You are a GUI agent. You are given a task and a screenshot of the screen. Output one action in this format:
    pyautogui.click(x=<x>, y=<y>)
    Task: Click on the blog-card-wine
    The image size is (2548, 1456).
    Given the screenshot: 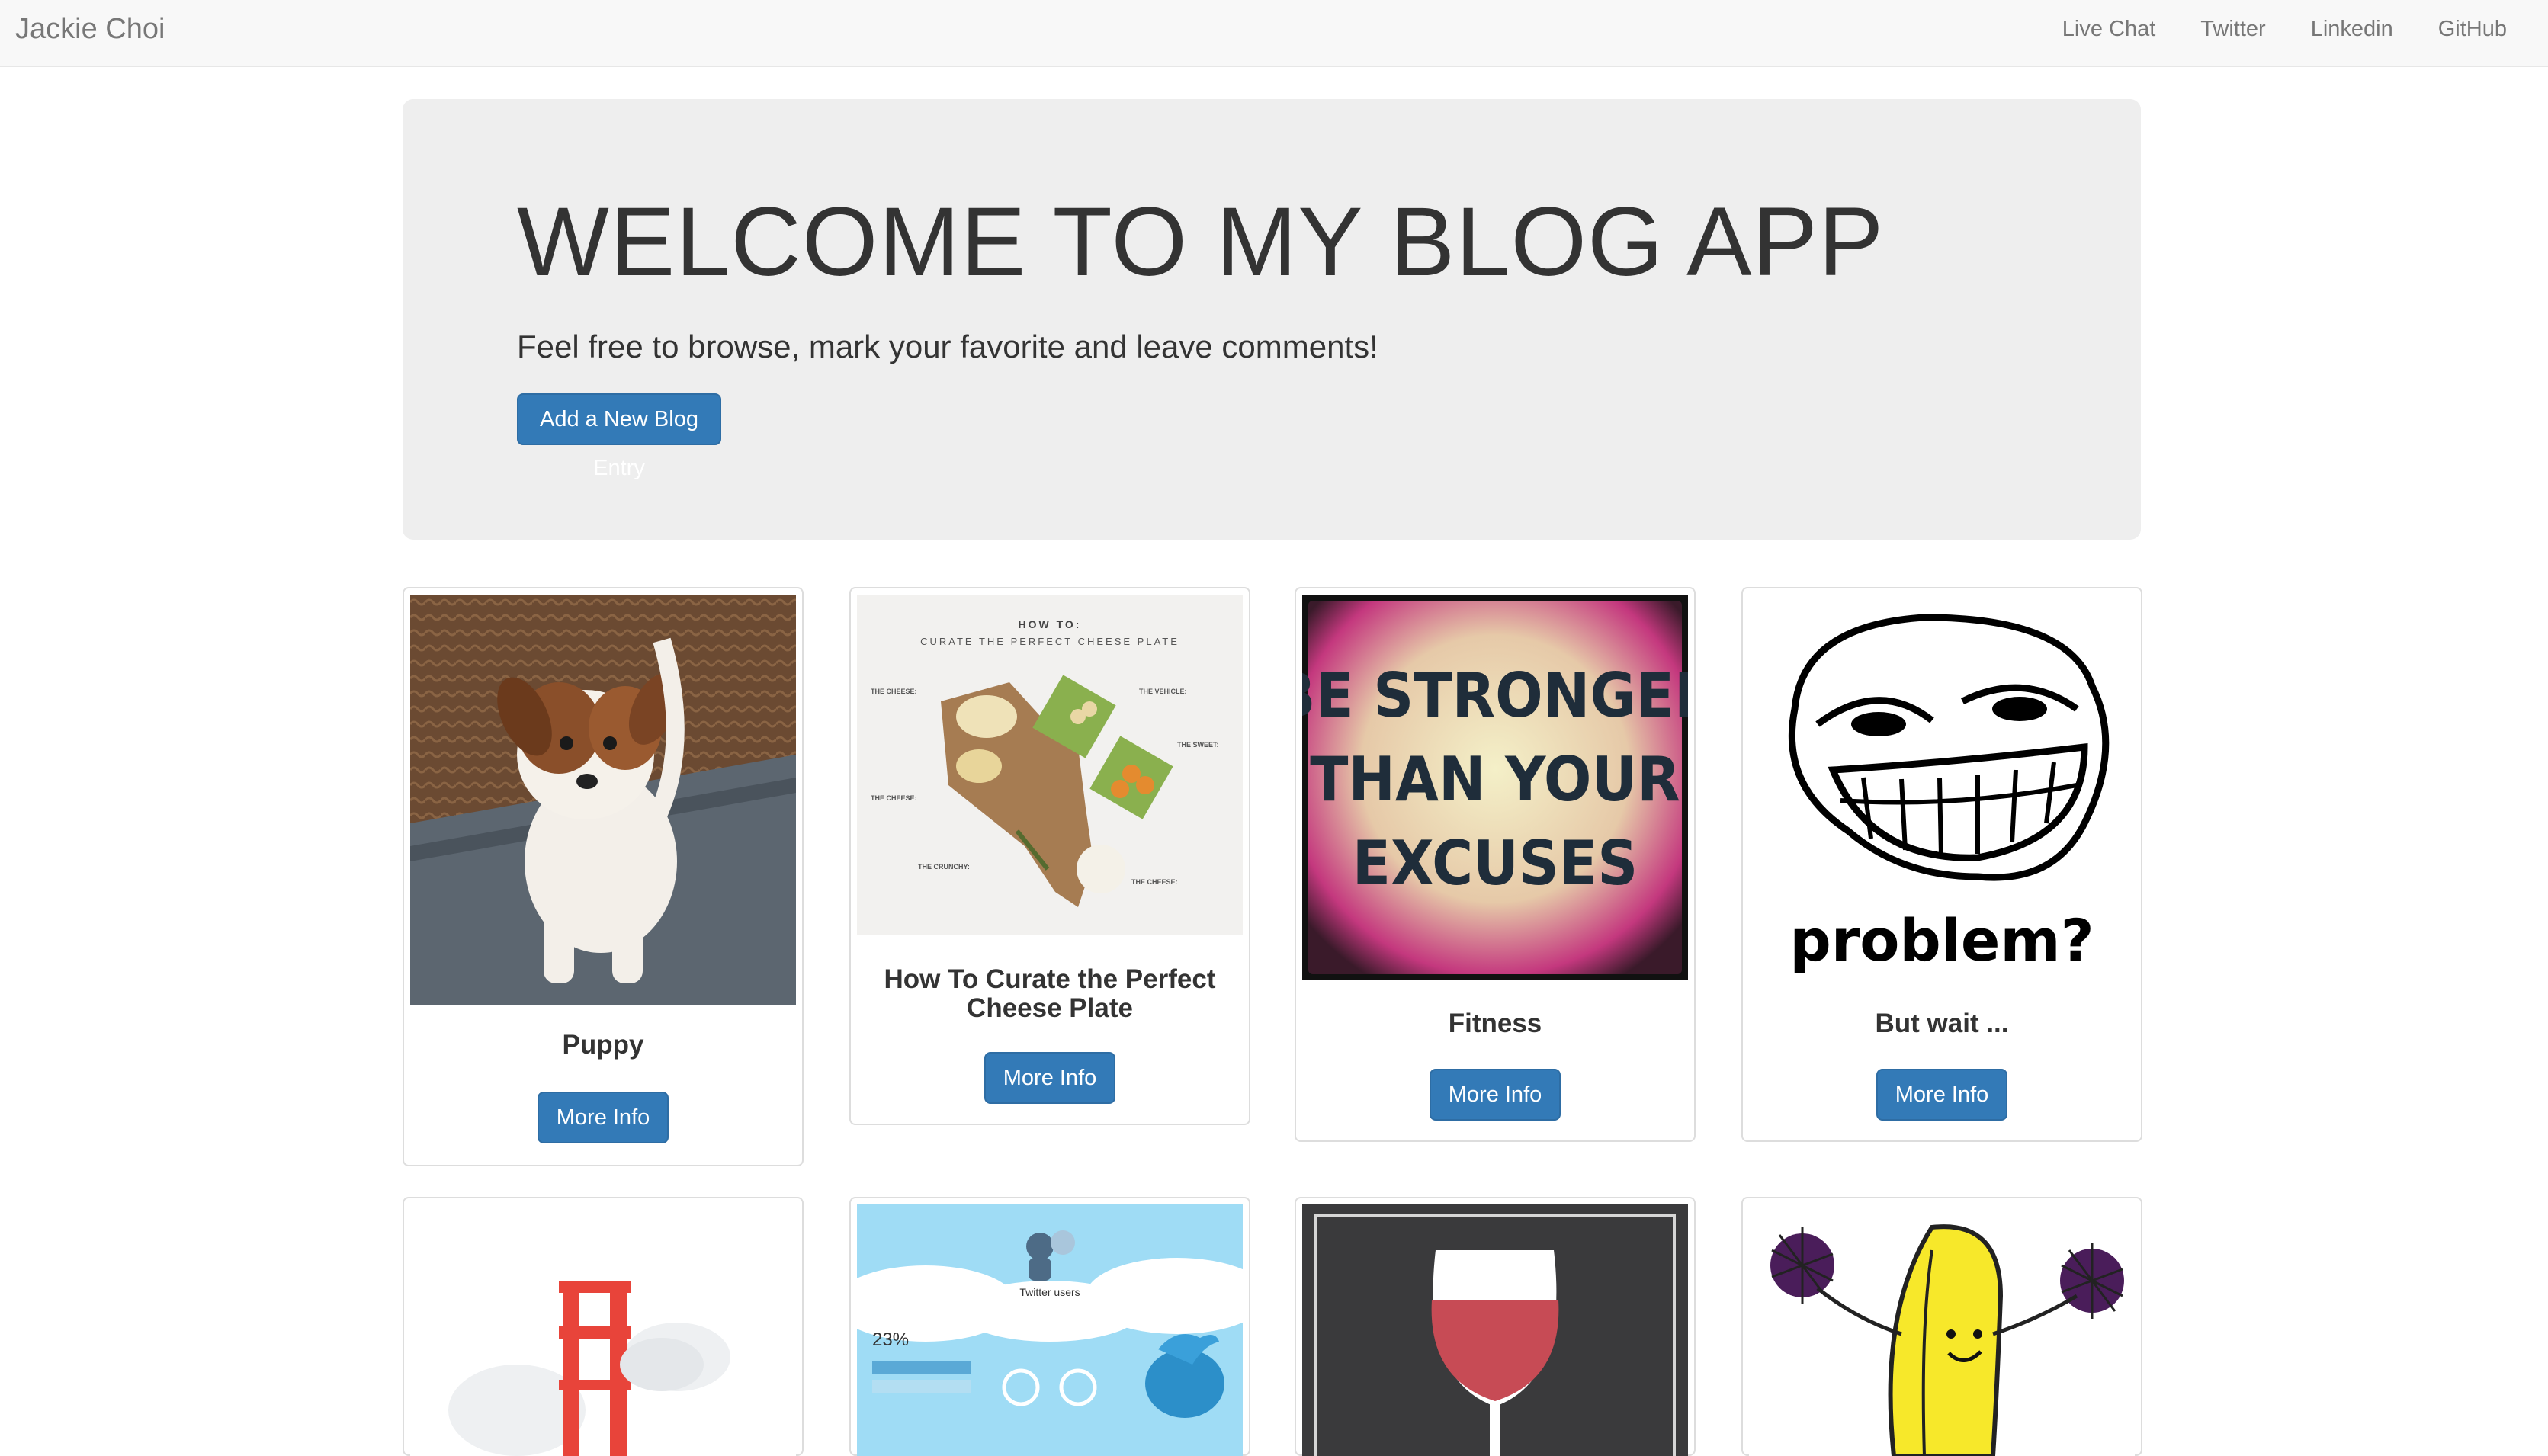 What is the action you would take?
    pyautogui.click(x=1495, y=1326)
    